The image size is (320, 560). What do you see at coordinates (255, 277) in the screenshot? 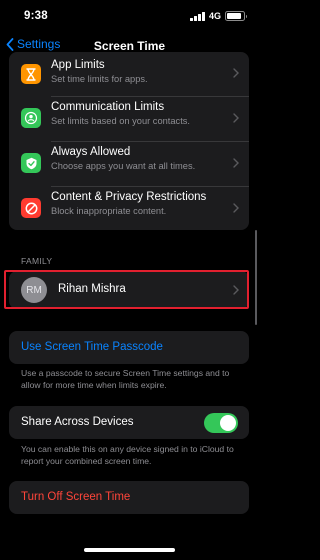
I see `scroll-indicator` at bounding box center [255, 277].